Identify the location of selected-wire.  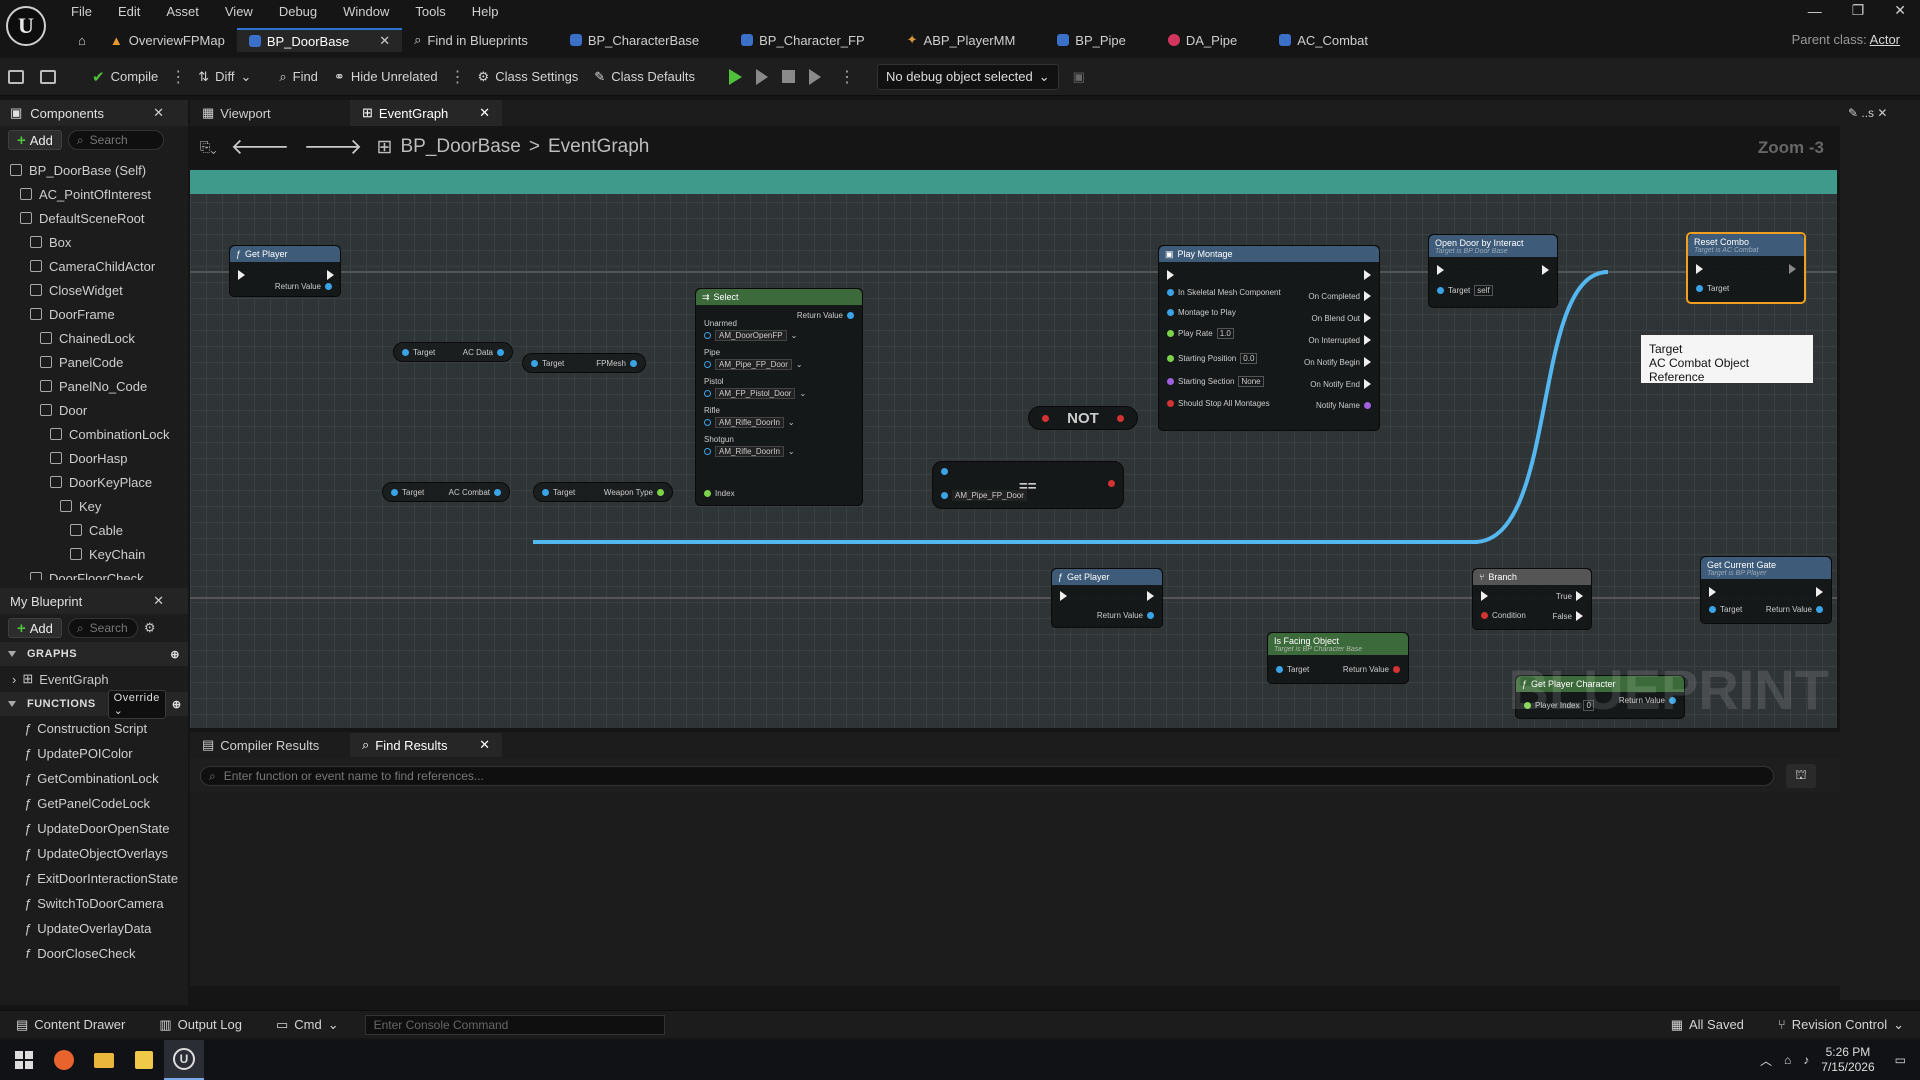
(1005, 542).